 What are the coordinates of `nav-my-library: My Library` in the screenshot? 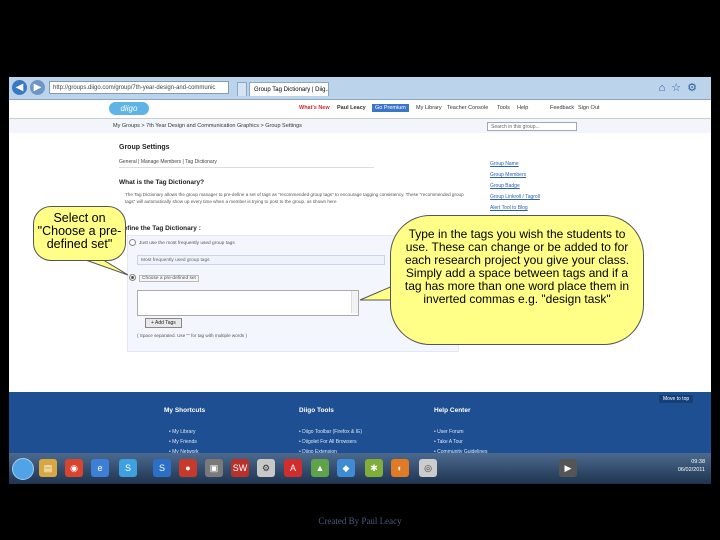 It's located at (429, 108).